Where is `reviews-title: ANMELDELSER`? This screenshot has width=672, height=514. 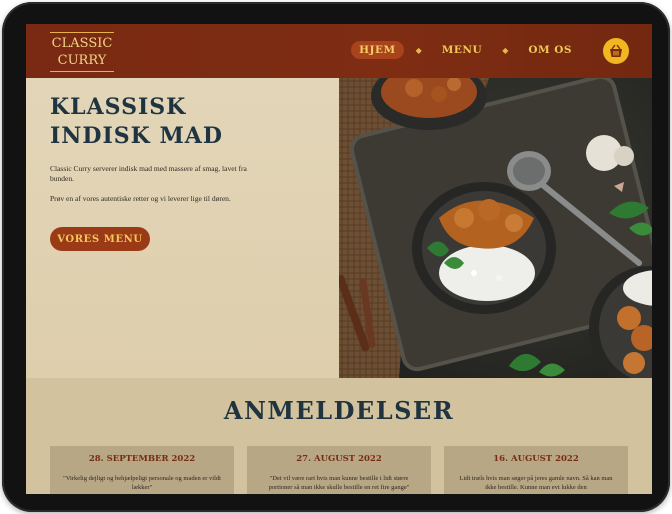
reviews-title: ANMELDELSER is located at coordinates (339, 410).